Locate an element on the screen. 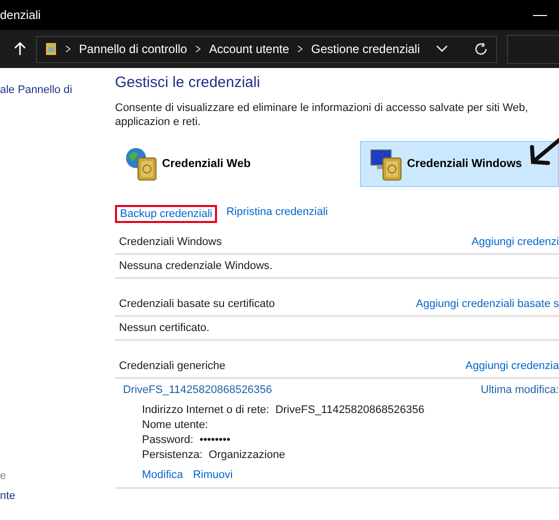 Image resolution: width=559 pixels, height=520 pixels. credential-name: DriveFS_11425820868526356 is located at coordinates (197, 390).